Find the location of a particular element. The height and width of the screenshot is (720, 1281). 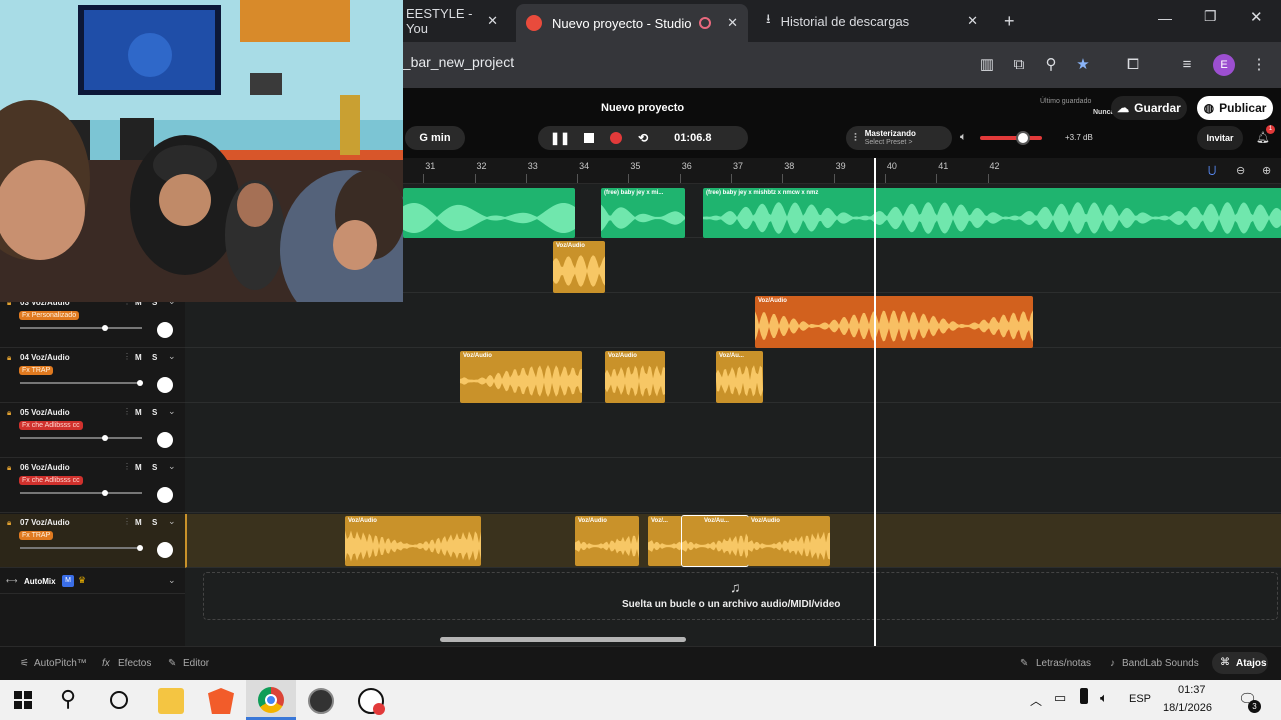

lyrics-button: Letras/notas is located at coordinates (1063, 663).